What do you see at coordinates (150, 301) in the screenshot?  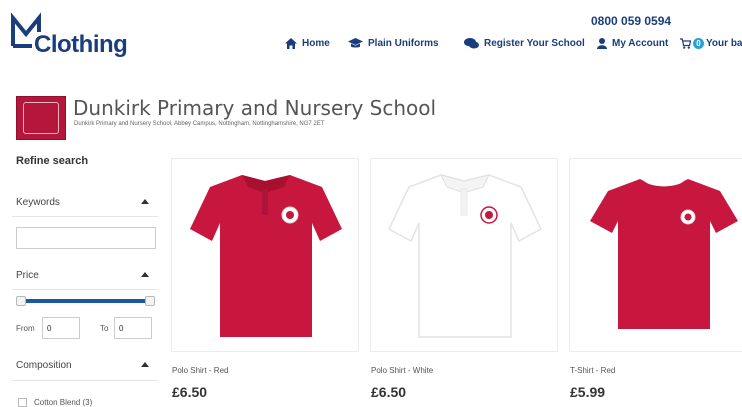 I see `price-slider-max-handle` at bounding box center [150, 301].